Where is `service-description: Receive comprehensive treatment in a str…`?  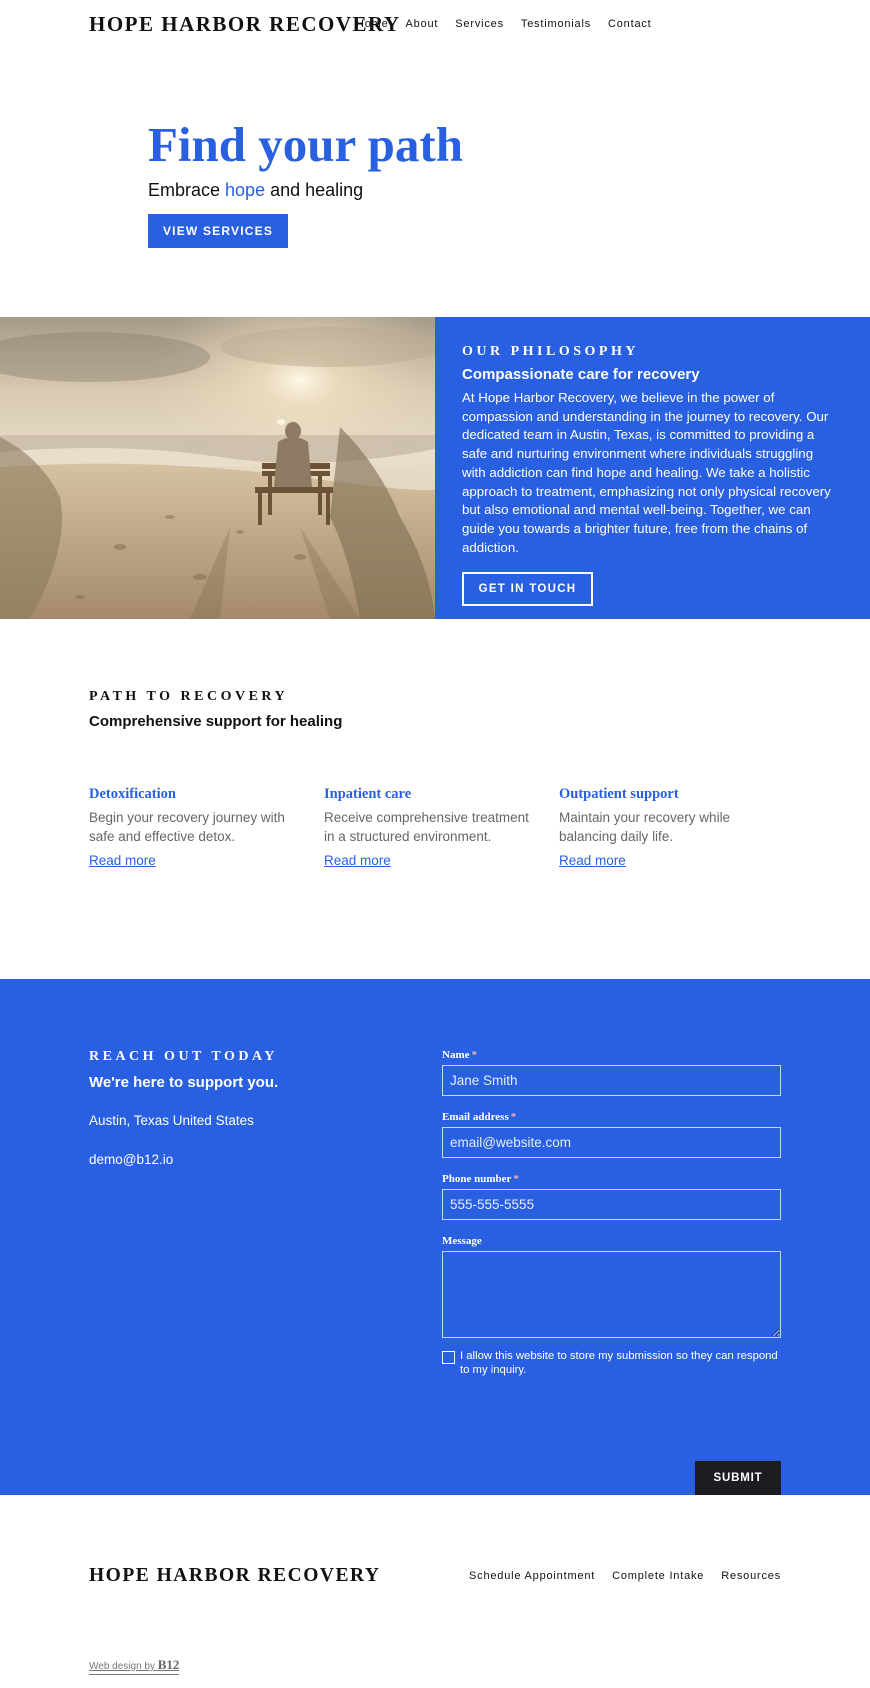 service-description: Receive comprehensive treatment in a str… is located at coordinates (426, 827).